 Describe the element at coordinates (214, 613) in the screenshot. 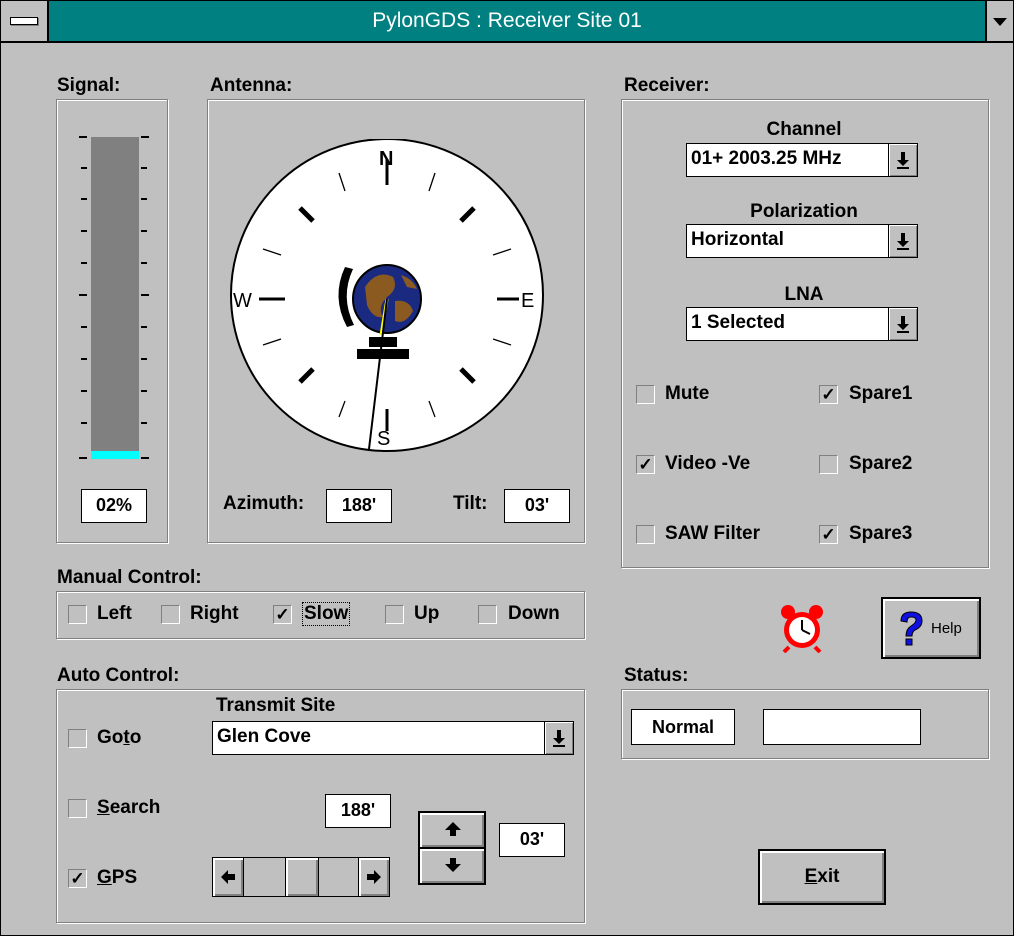

I see `right-label: Right` at that location.